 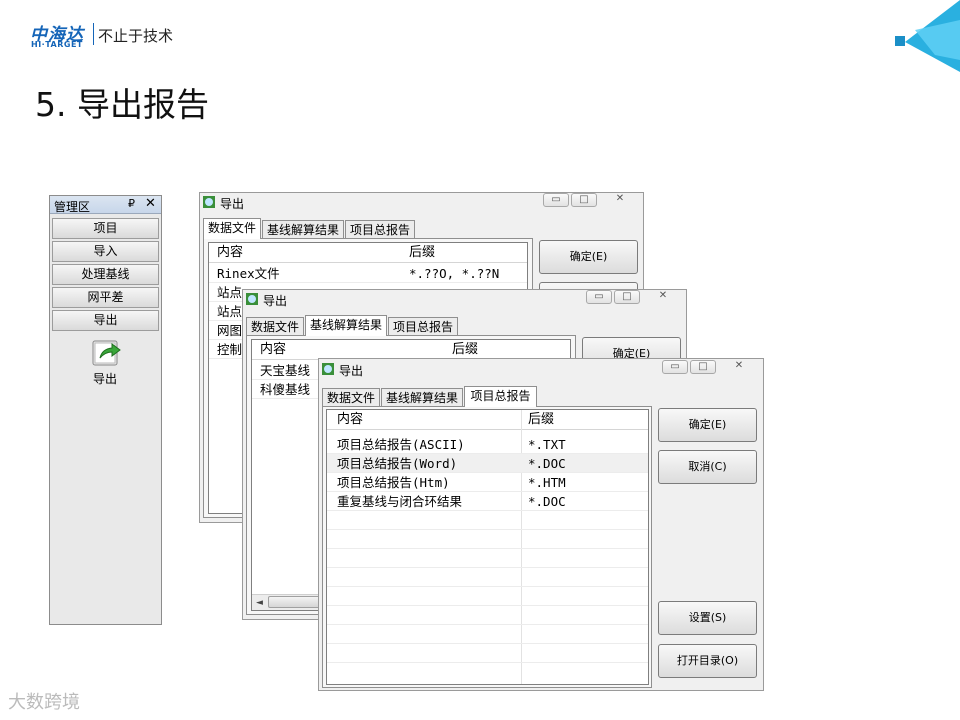 What do you see at coordinates (105, 274) in the screenshot?
I see `manager-item-process-baseline: 处理基线` at bounding box center [105, 274].